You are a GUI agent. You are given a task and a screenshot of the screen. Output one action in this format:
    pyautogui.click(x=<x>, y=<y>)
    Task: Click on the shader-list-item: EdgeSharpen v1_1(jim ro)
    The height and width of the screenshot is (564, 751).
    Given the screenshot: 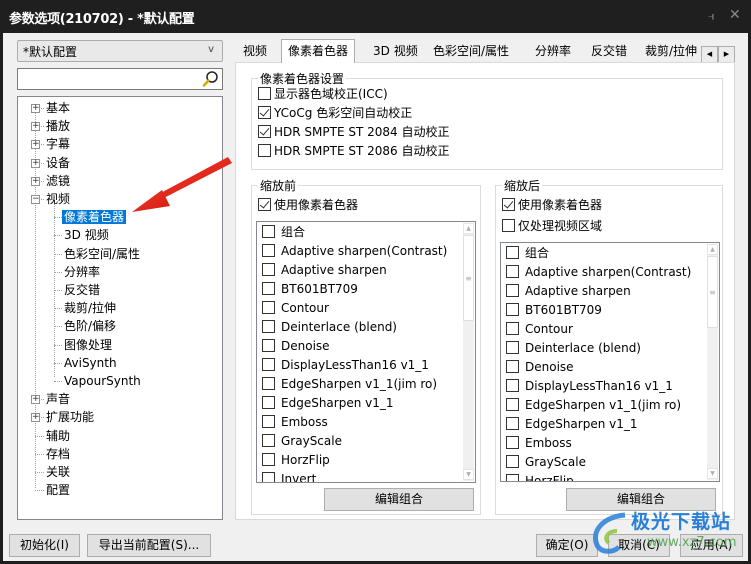 What is the action you would take?
    pyautogui.click(x=593, y=405)
    